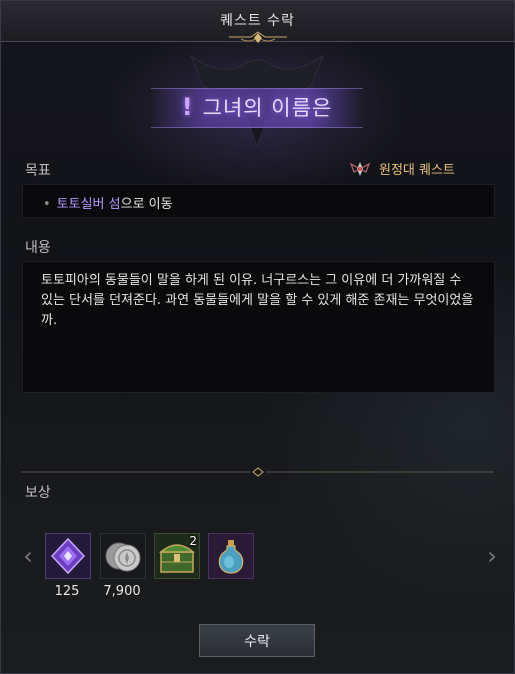 The height and width of the screenshot is (674, 515). What do you see at coordinates (38, 171) in the screenshot?
I see `objective-label: 목표` at bounding box center [38, 171].